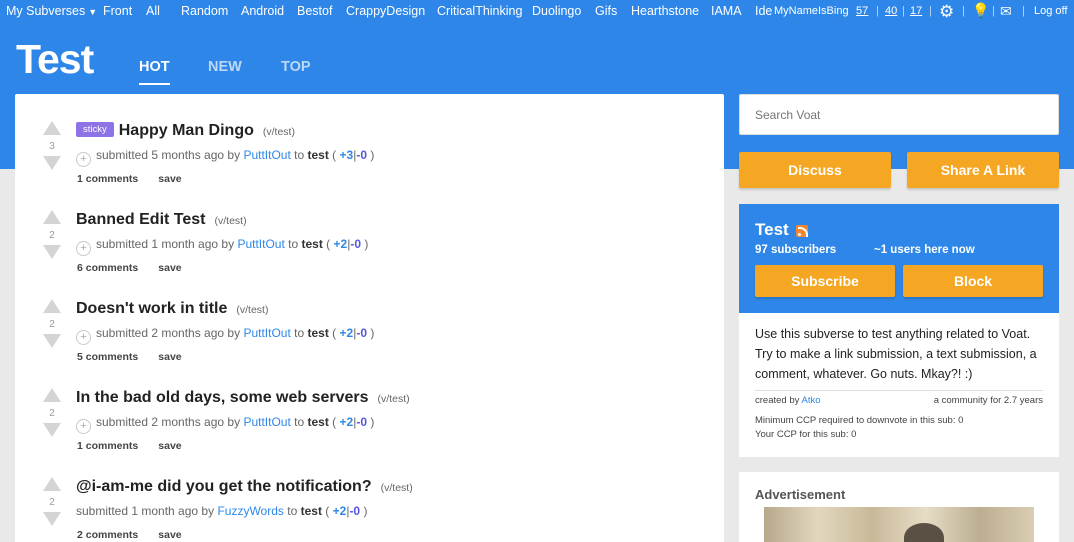  I want to click on subscribe-button: Subscribe, so click(825, 281).